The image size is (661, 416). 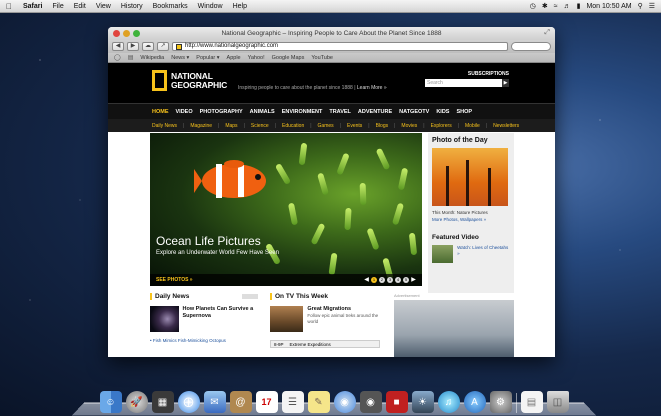 What do you see at coordinates (556, 6) in the screenshot?
I see `wifi-icon: ≈` at bounding box center [556, 6].